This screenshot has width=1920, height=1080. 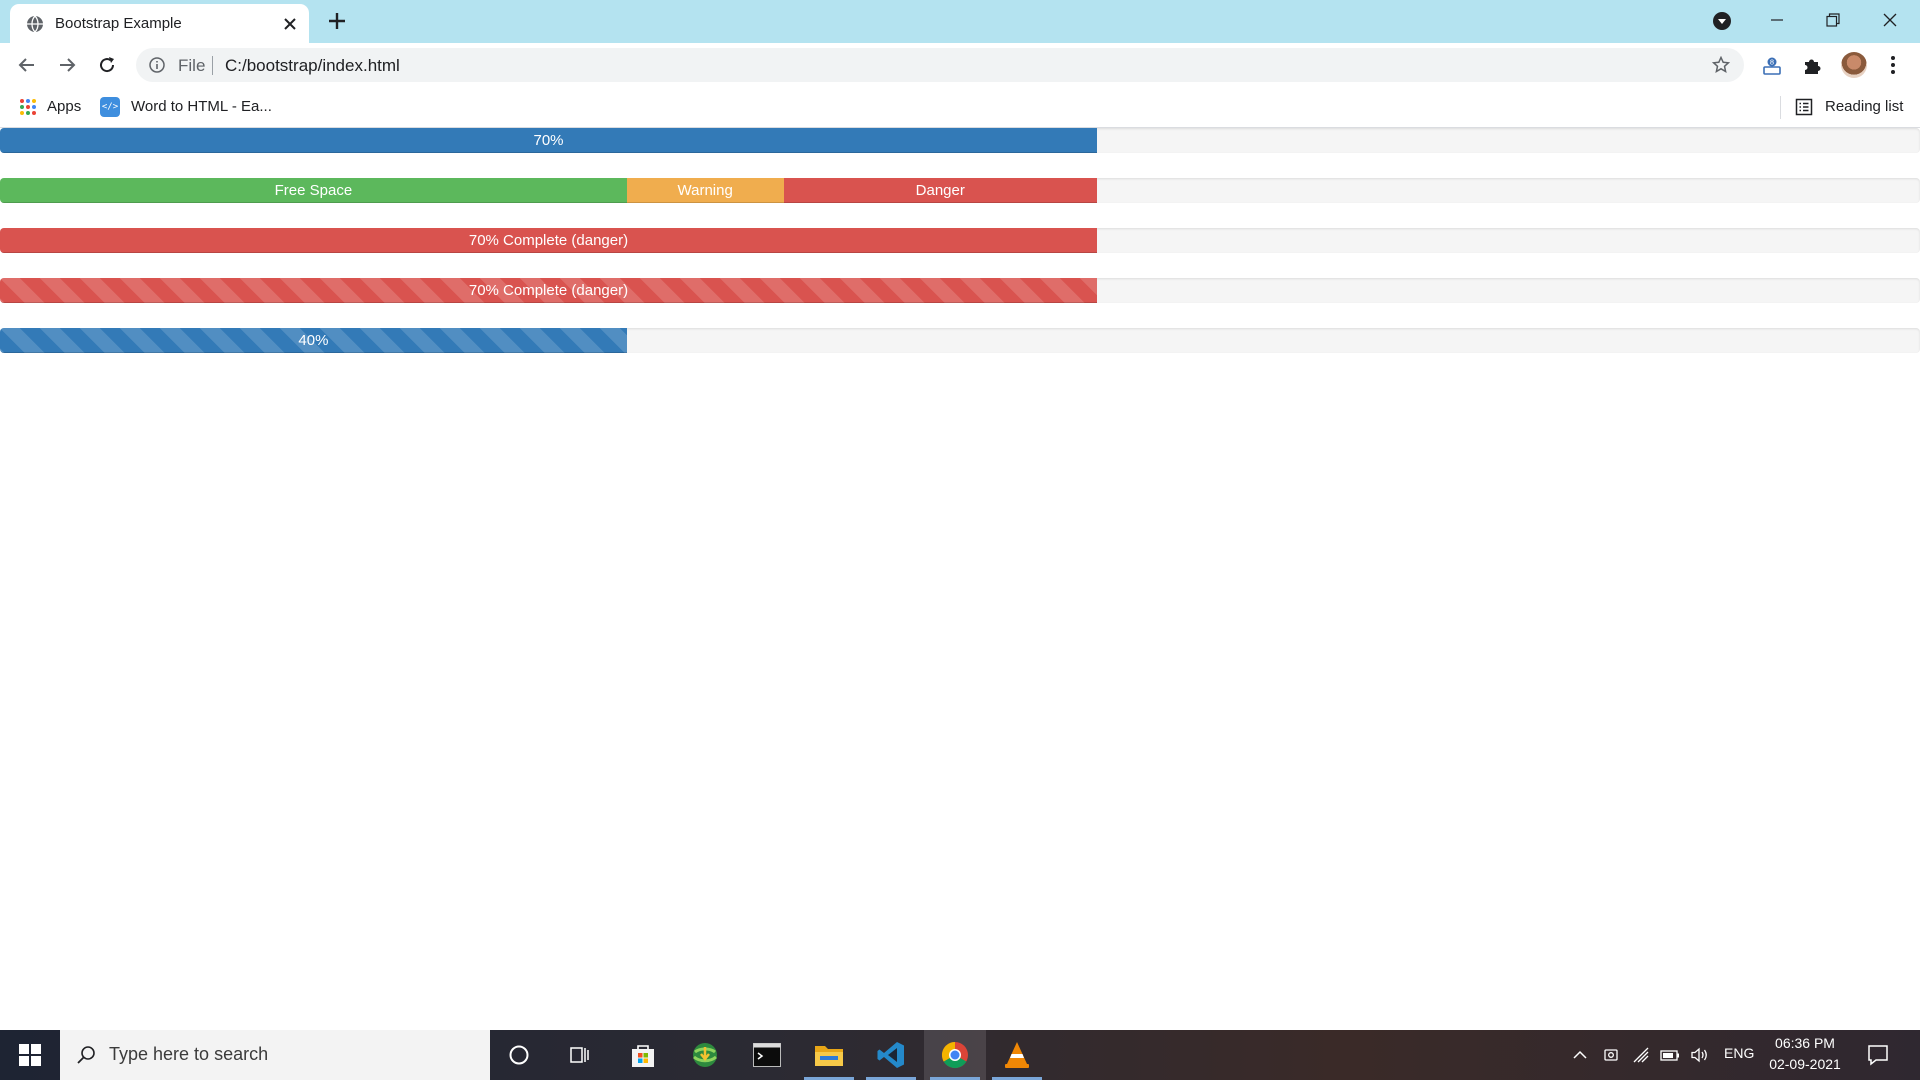 What do you see at coordinates (290, 24) in the screenshot?
I see `close-tab-icon` at bounding box center [290, 24].